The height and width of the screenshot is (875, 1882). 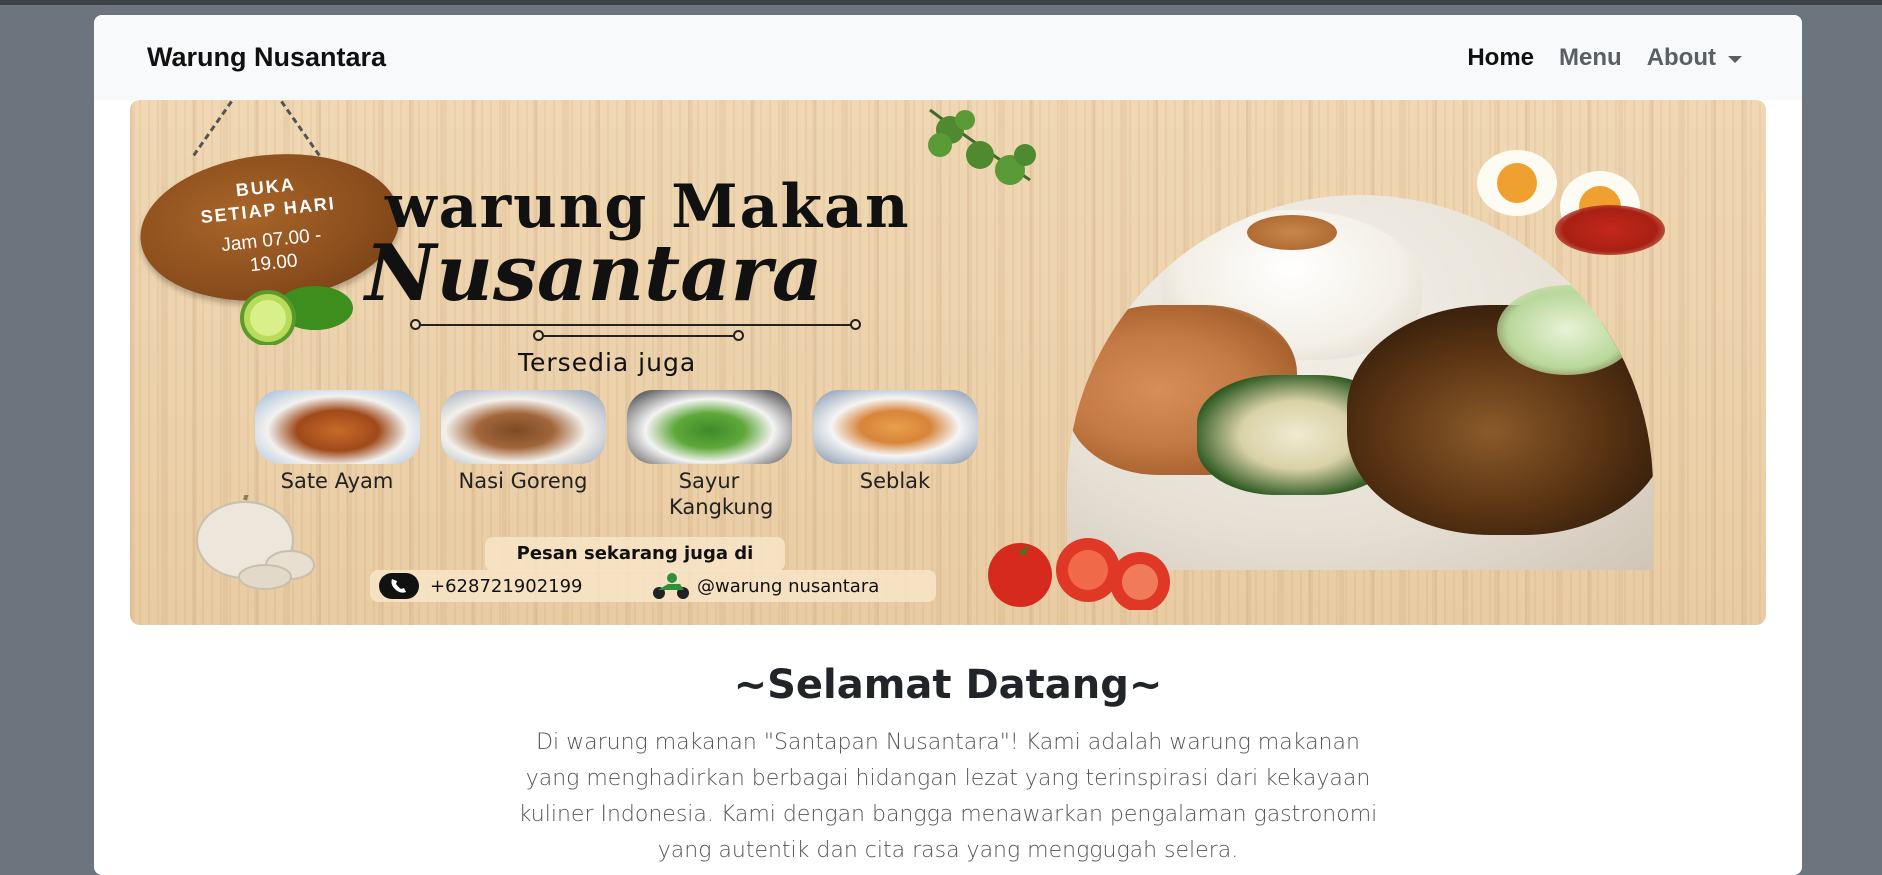 What do you see at coordinates (721, 494) in the screenshot?
I see `dish-label-sayur-kangkung: Sayur Kangkung` at bounding box center [721, 494].